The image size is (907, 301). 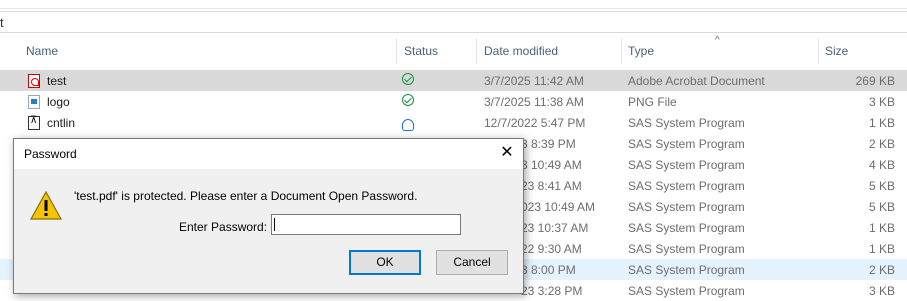 I want to click on text-cursor, so click(x=274, y=224).